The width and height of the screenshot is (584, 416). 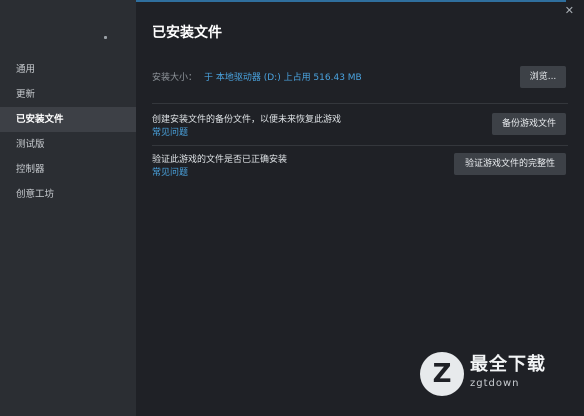 I want to click on sidebar-item-workshop: 创意工坊, so click(x=68, y=194).